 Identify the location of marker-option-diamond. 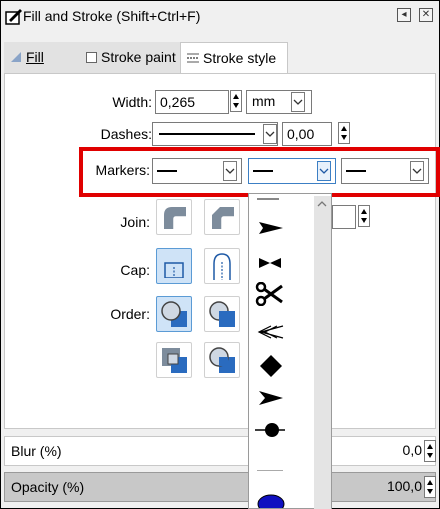
(271, 366).